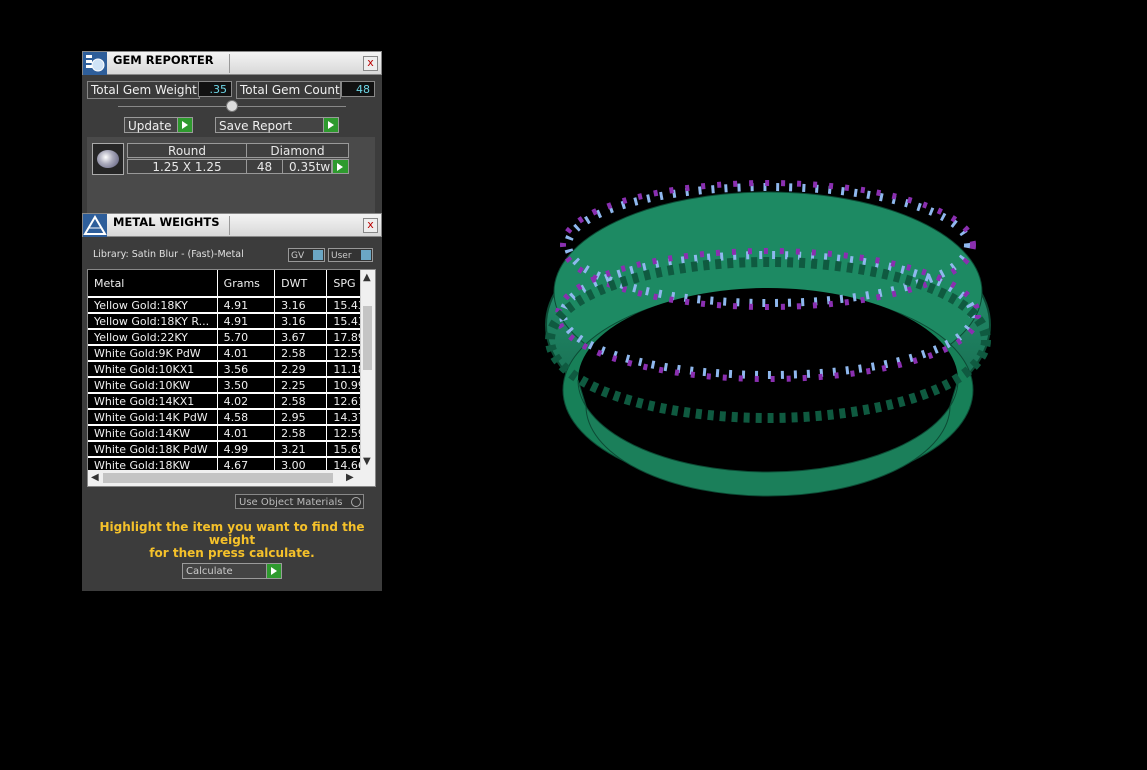 The height and width of the screenshot is (770, 1147). I want to click on table-row: Yellow Gold:22KY 5.70 3.67 17.89, so click(231, 337).